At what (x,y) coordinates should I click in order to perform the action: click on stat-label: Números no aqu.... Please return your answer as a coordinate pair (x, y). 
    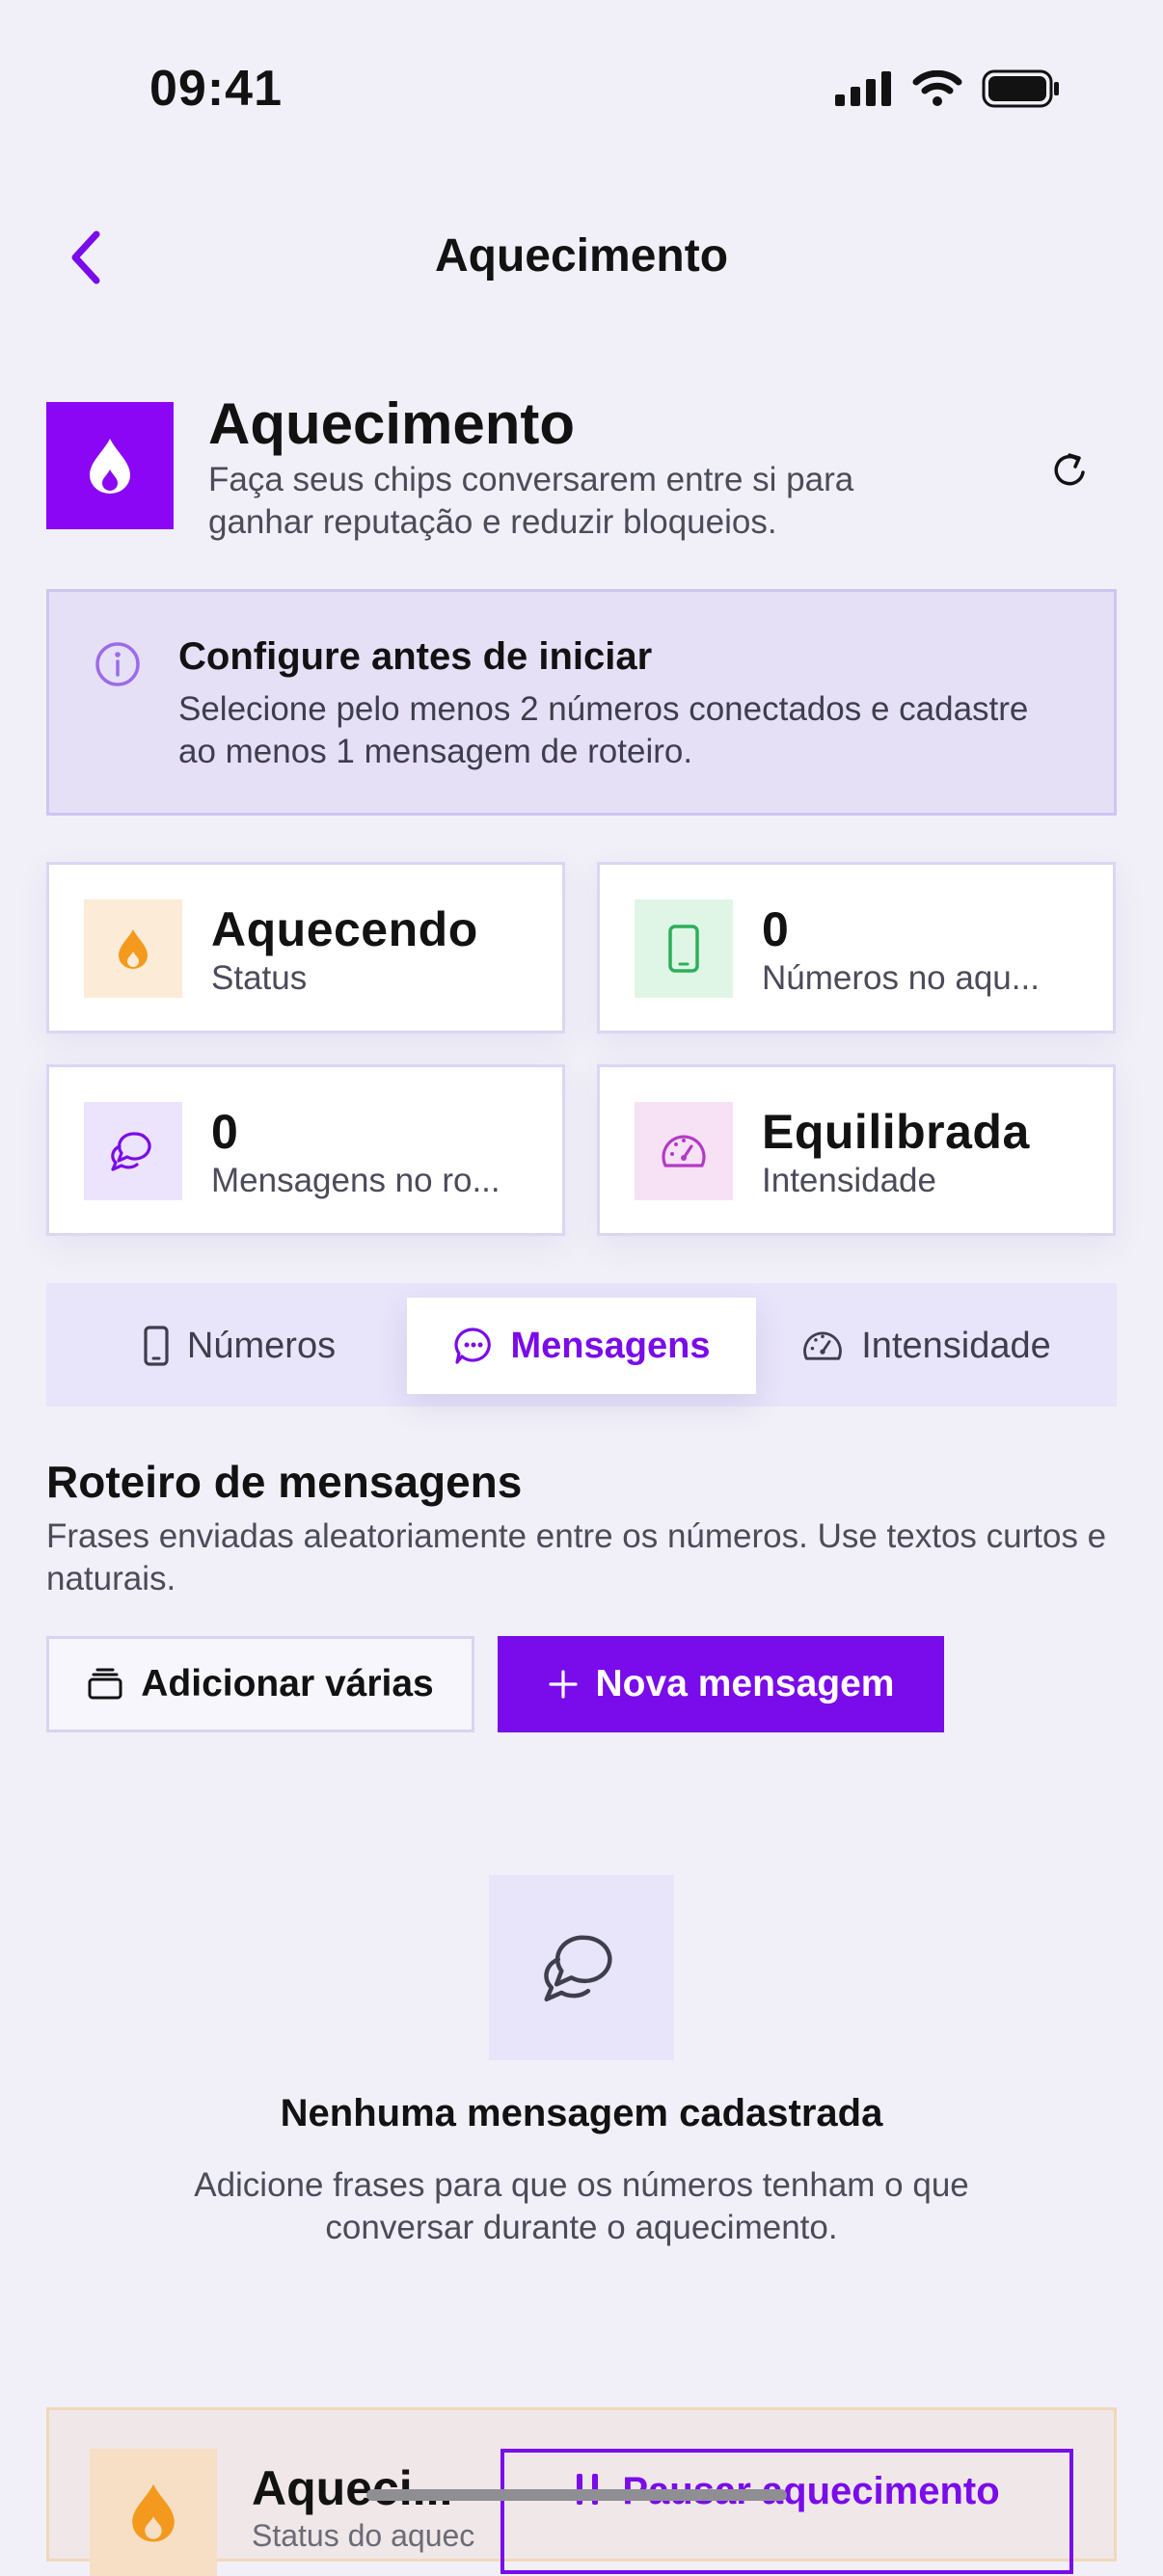
    Looking at the image, I should click on (901, 978).